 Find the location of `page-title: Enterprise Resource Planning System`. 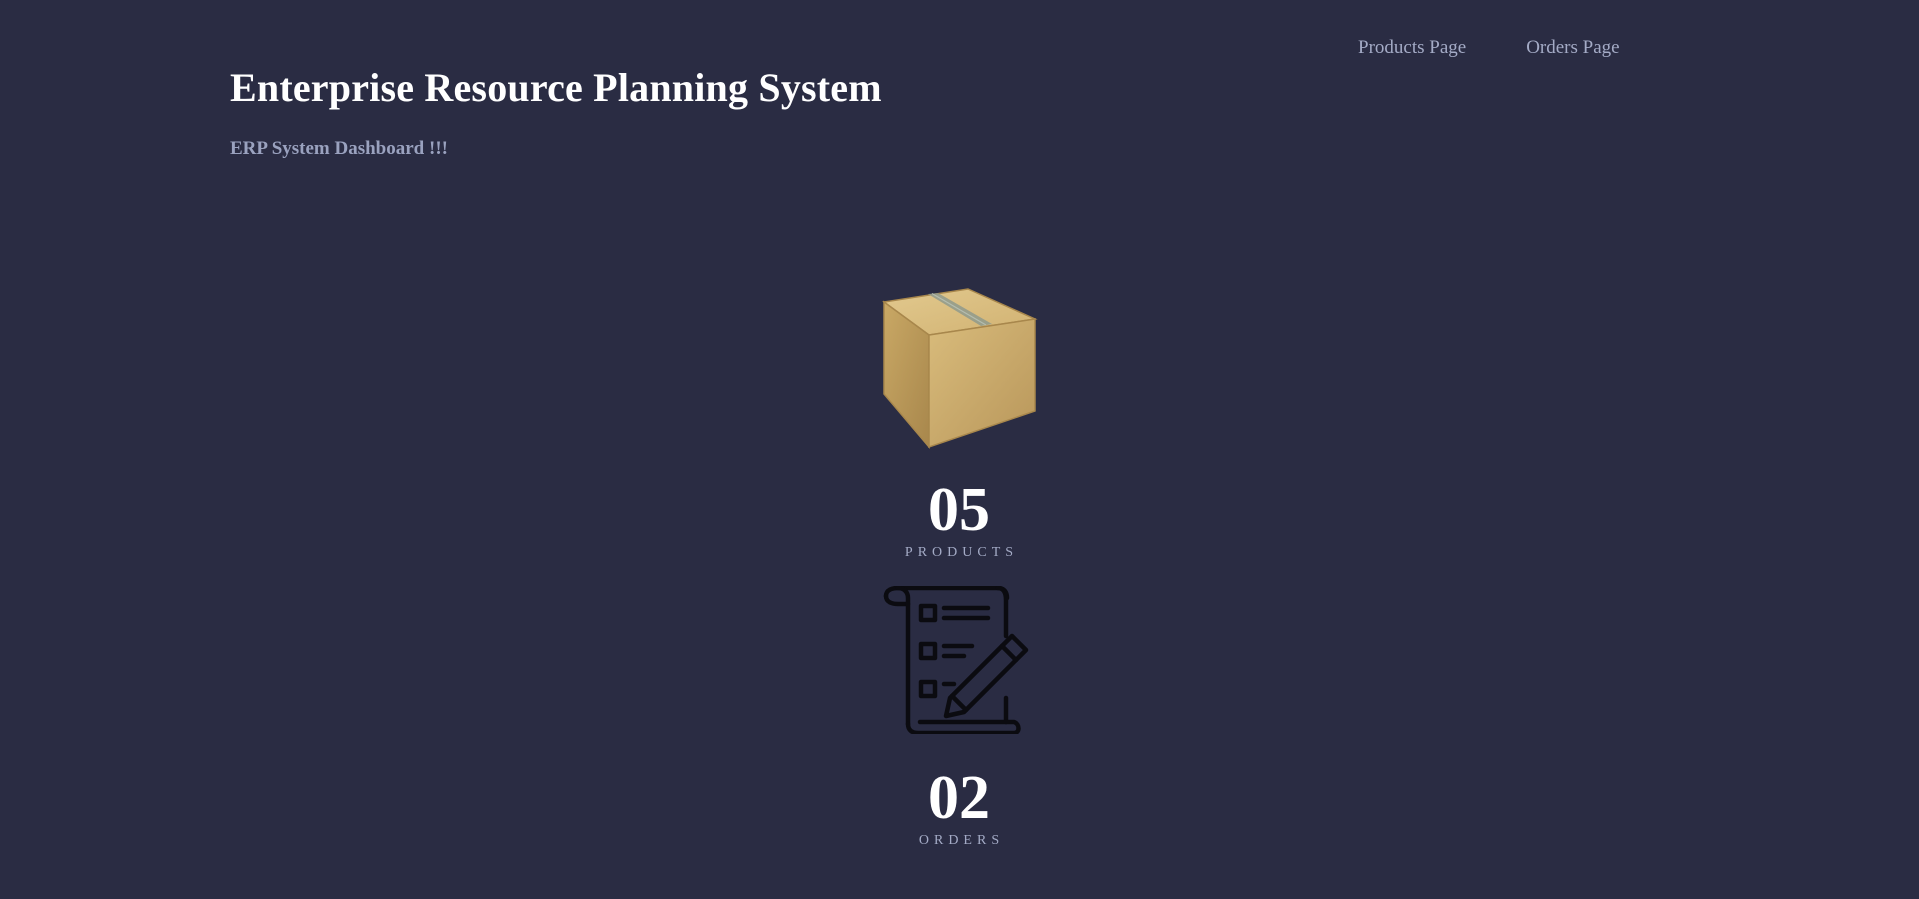

page-title: Enterprise Resource Planning System is located at coordinates (556, 87).